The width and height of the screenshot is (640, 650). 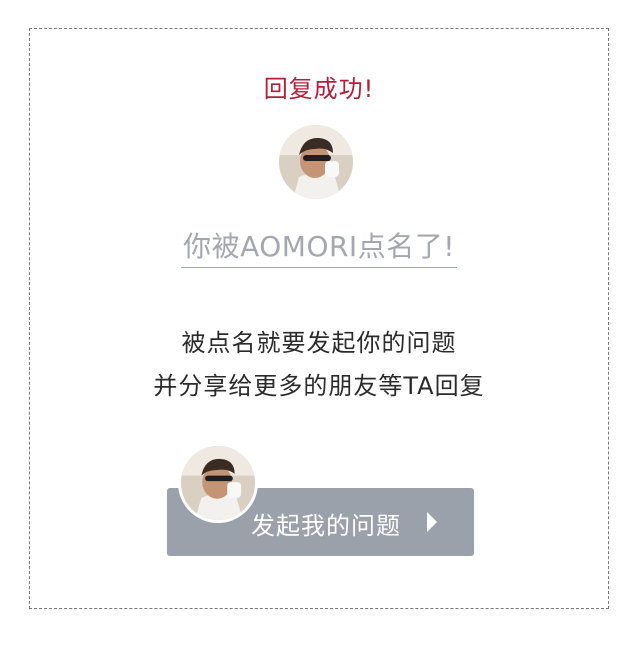 I want to click on success-title: 回复成功!, so click(x=319, y=89).